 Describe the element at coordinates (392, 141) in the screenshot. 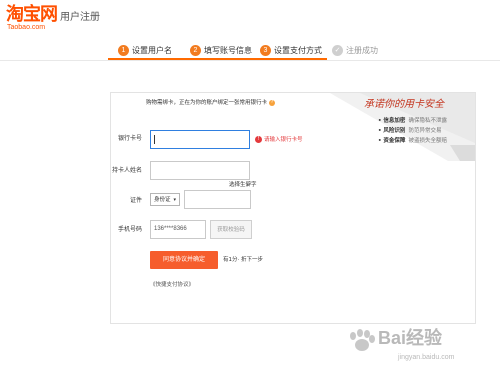

I see `promo-item-heading: • 资金保障` at that location.